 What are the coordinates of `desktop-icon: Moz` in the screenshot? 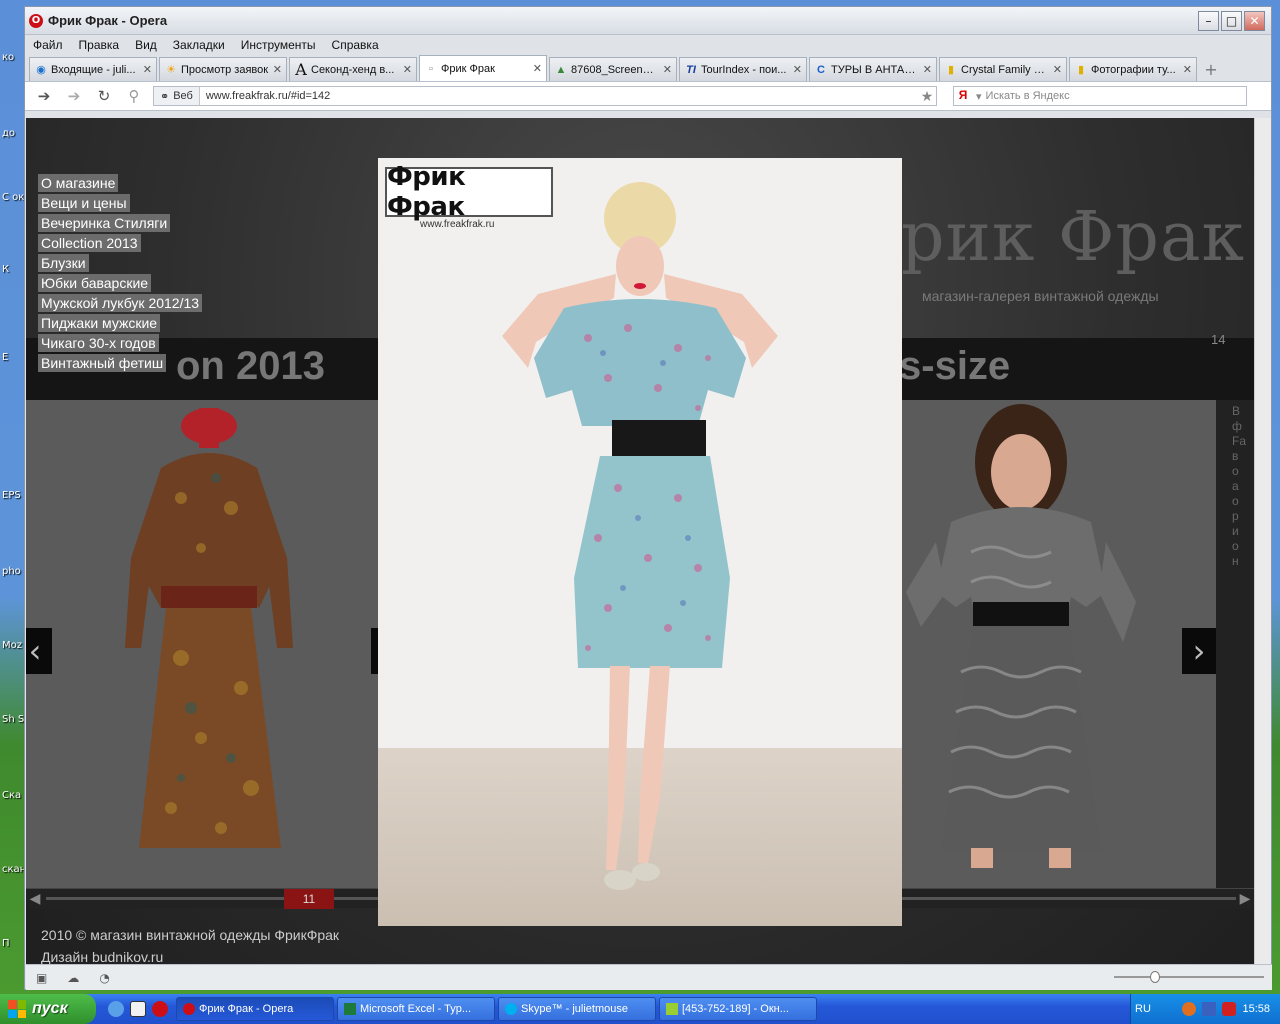 It's located at (13, 645).